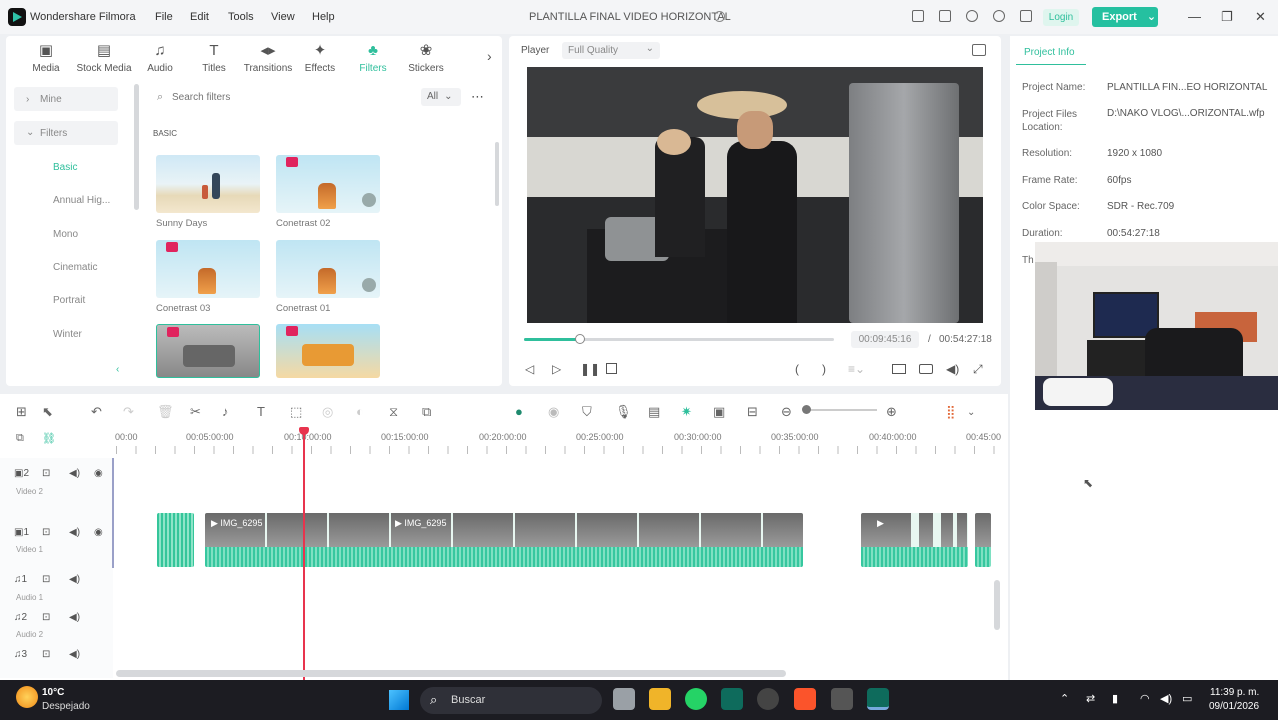 The width and height of the screenshot is (1278, 720). I want to click on display-icon, so click(899, 369).